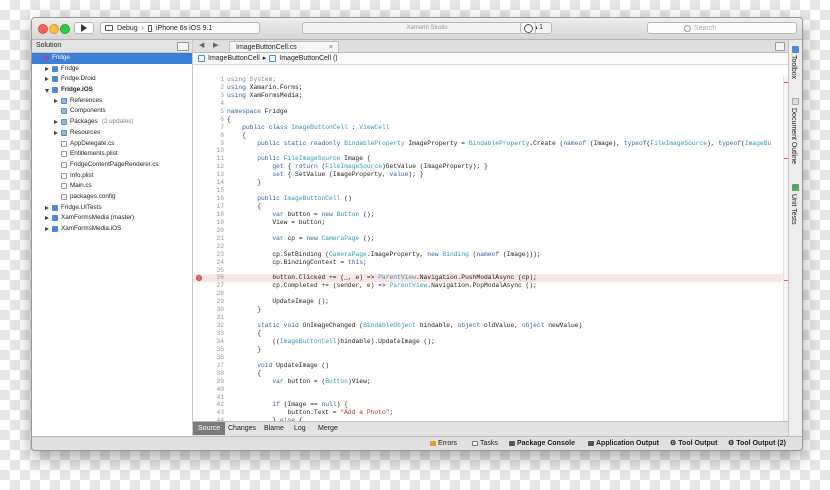 This screenshot has height=490, width=830. What do you see at coordinates (201, 45) in the screenshot?
I see `nav-back-icon: ◀` at bounding box center [201, 45].